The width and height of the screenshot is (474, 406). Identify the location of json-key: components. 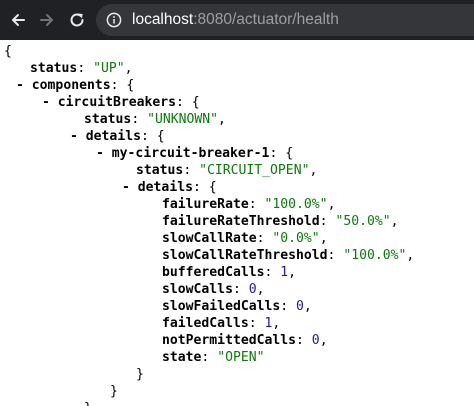
(71, 85).